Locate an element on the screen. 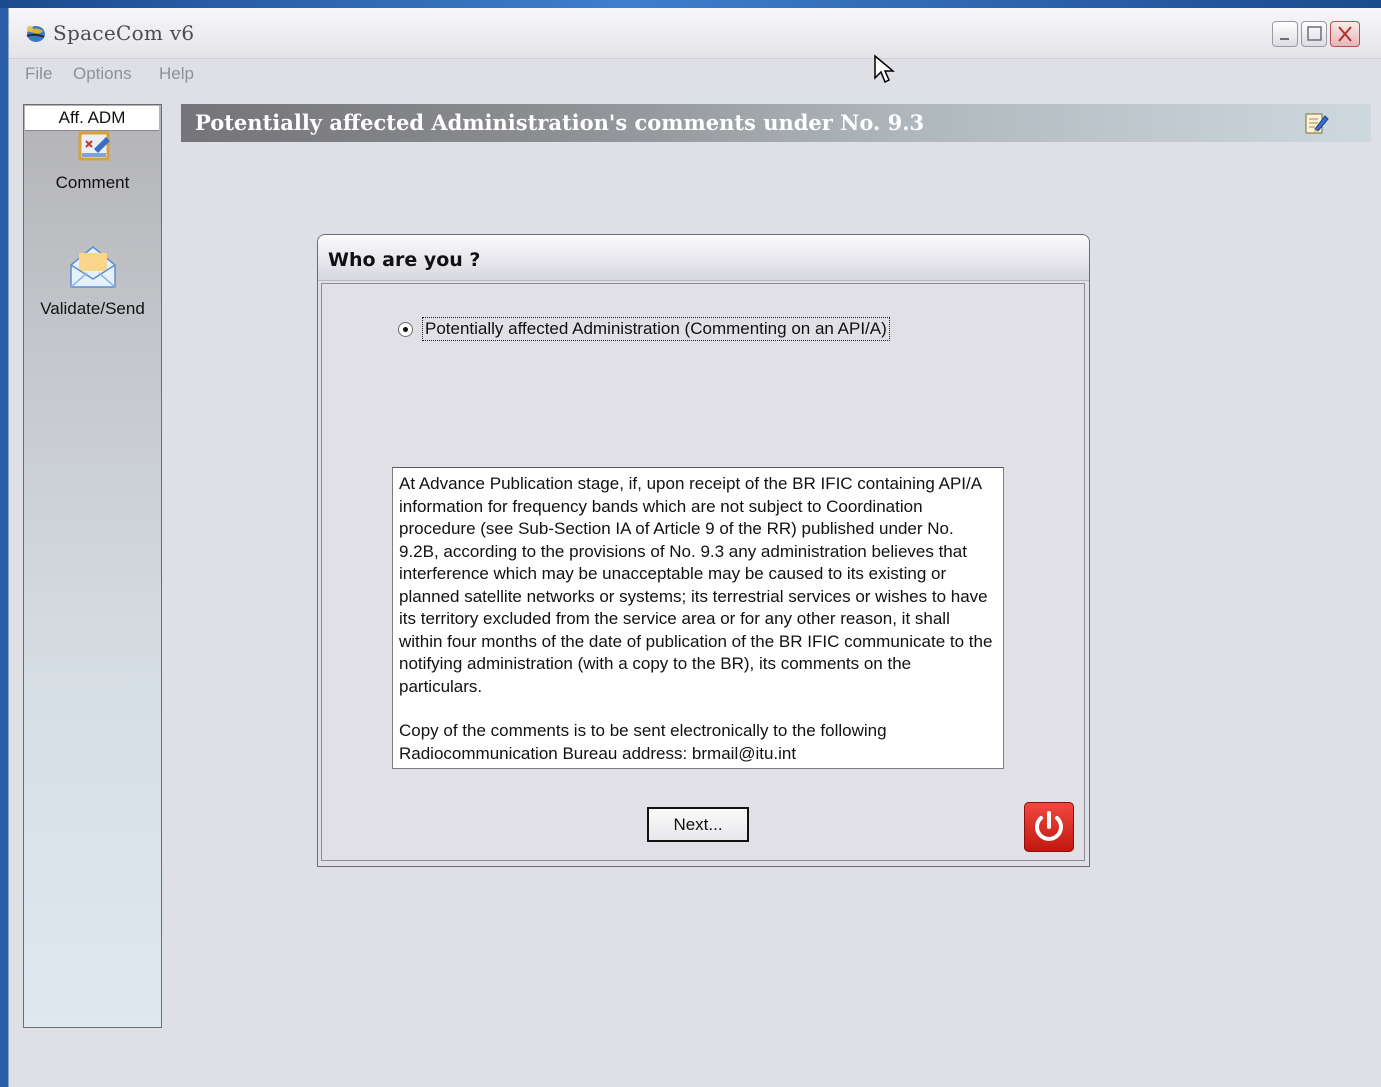  exit-button is located at coordinates (1049, 827).